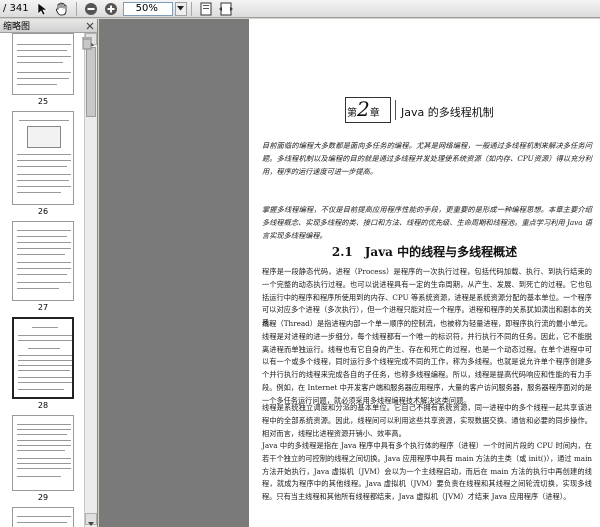  What do you see at coordinates (16, 8) in the screenshot?
I see `page-count: / 341` at bounding box center [16, 8].